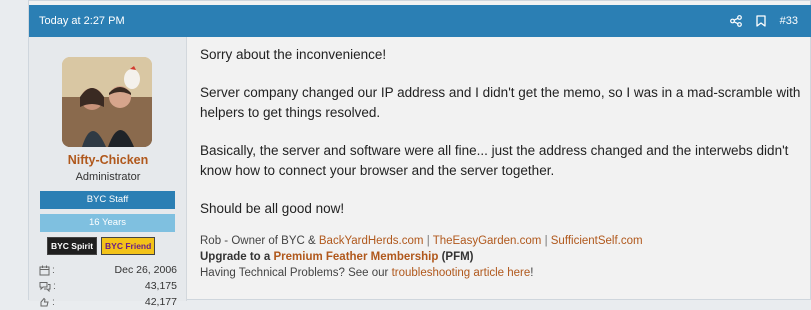 The image size is (811, 310). I want to click on staff-banner: BYC Staff, so click(107, 200).